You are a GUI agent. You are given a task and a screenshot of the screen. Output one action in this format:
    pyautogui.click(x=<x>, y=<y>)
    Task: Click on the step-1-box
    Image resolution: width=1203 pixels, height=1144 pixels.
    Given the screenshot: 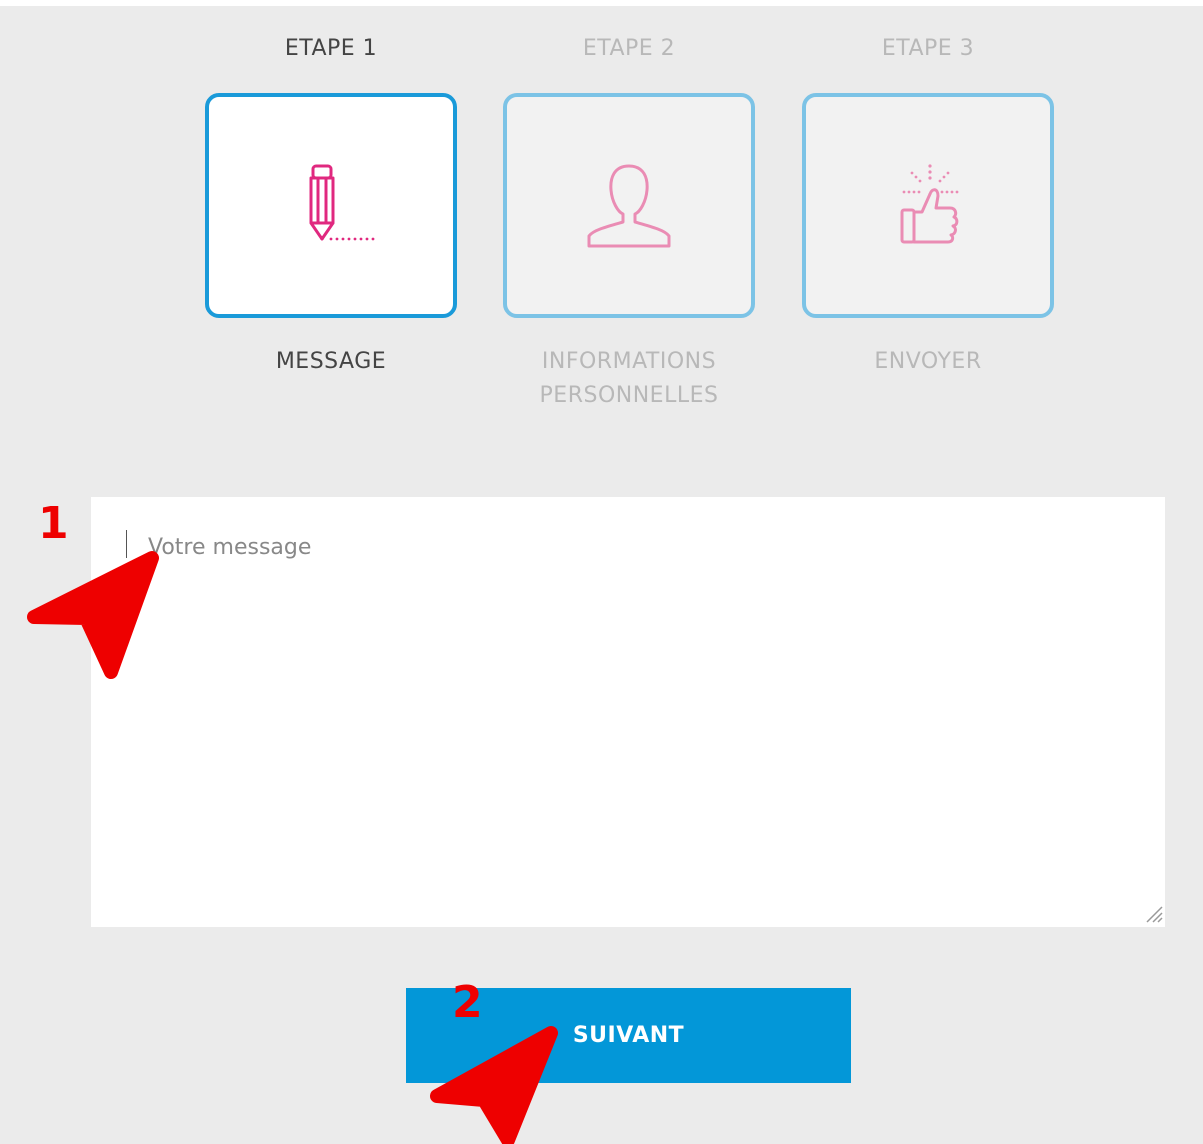 What is the action you would take?
    pyautogui.click(x=331, y=205)
    